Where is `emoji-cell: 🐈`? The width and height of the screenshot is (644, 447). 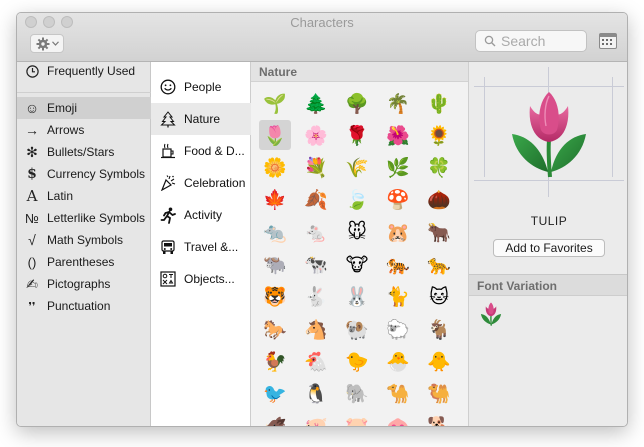
emoji-cell: 🐈 is located at coordinates (398, 297).